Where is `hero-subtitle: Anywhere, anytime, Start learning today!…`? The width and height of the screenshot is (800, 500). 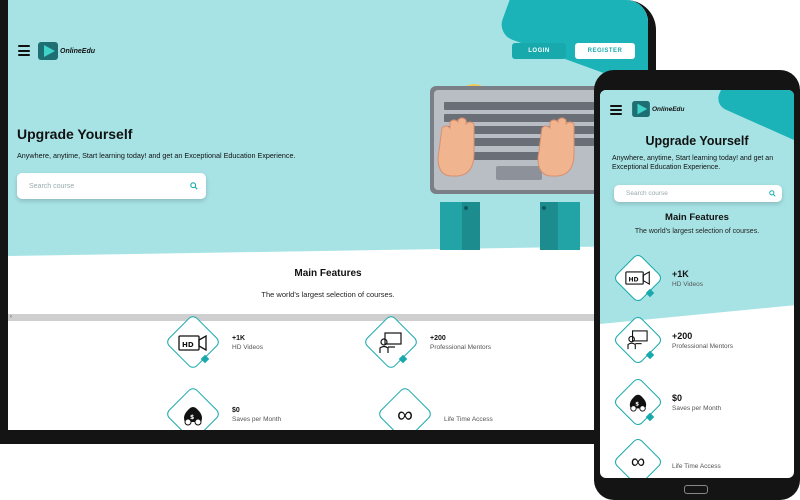
hero-subtitle: Anywhere, anytime, Start learning today!… is located at coordinates (156, 155).